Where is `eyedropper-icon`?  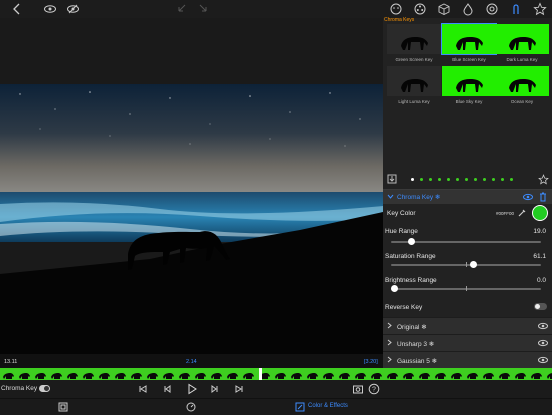 eyedropper-icon is located at coordinates (522, 213).